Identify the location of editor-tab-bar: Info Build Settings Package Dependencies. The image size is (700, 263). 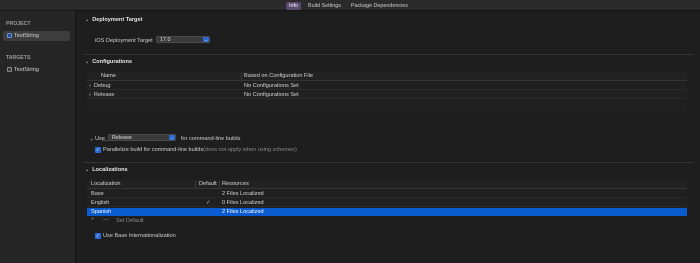
(350, 5).